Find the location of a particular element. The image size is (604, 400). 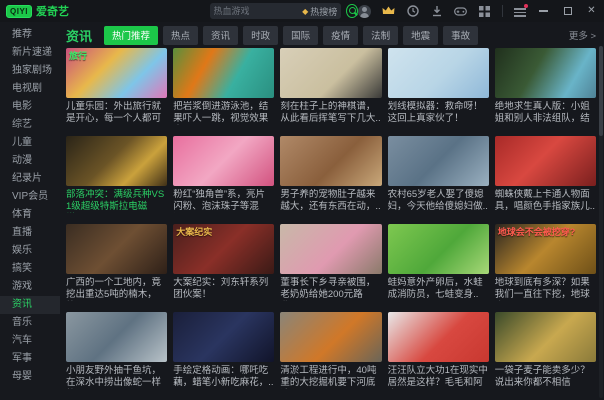

video-title: 董事长下乡寻亲被围，老奶奶给她200元路费，.. is located at coordinates (330, 289).